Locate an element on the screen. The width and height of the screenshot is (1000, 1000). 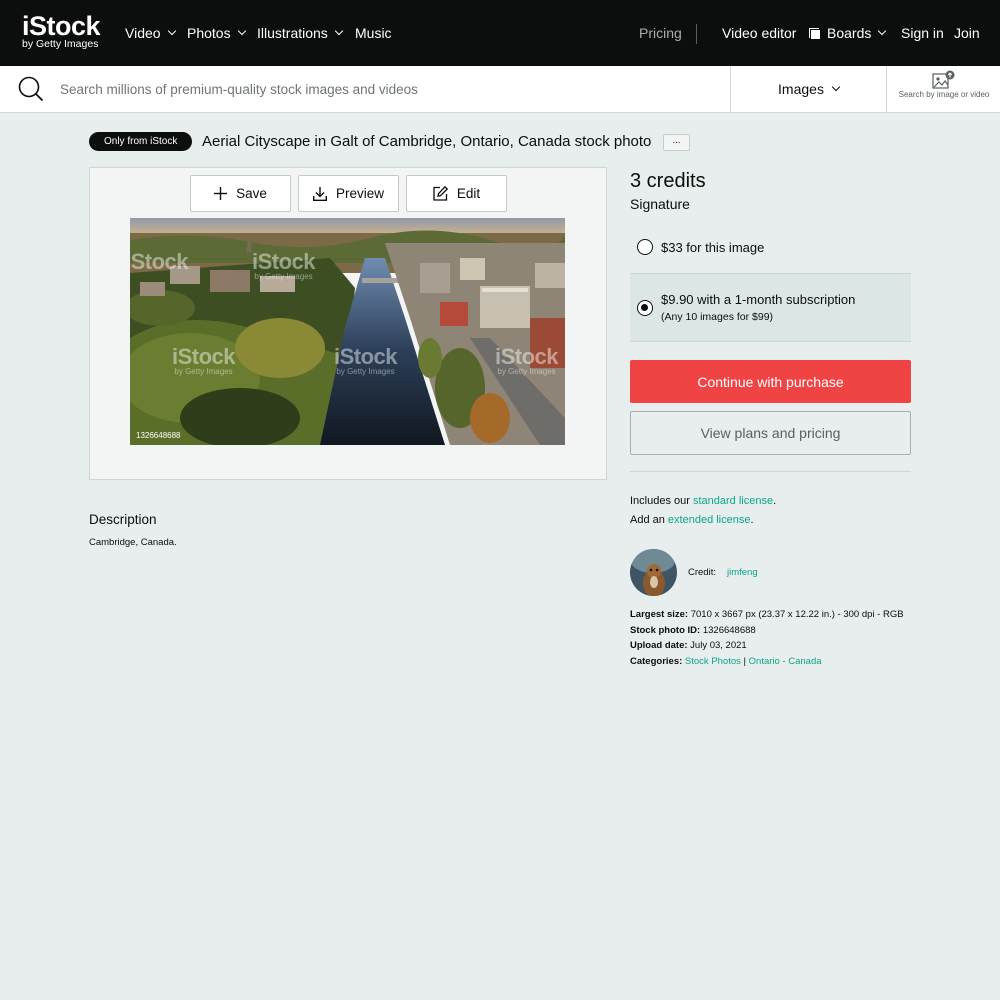
nav-photos: Photos is located at coordinates (216, 33).